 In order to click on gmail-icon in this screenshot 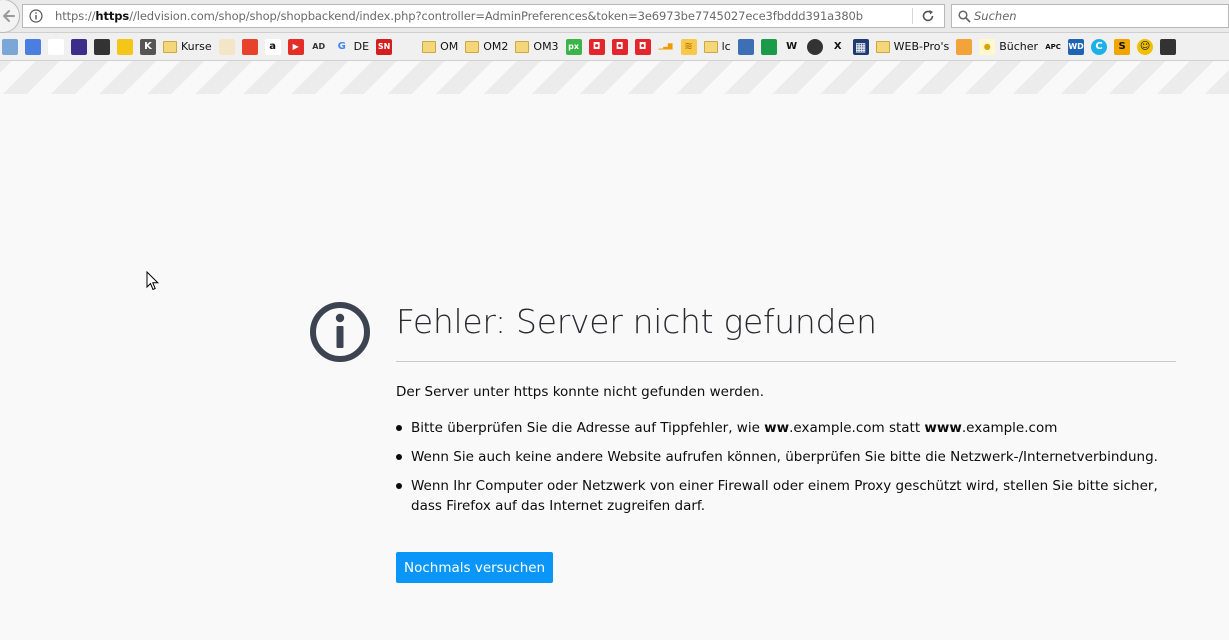, I will do `click(56, 46)`.